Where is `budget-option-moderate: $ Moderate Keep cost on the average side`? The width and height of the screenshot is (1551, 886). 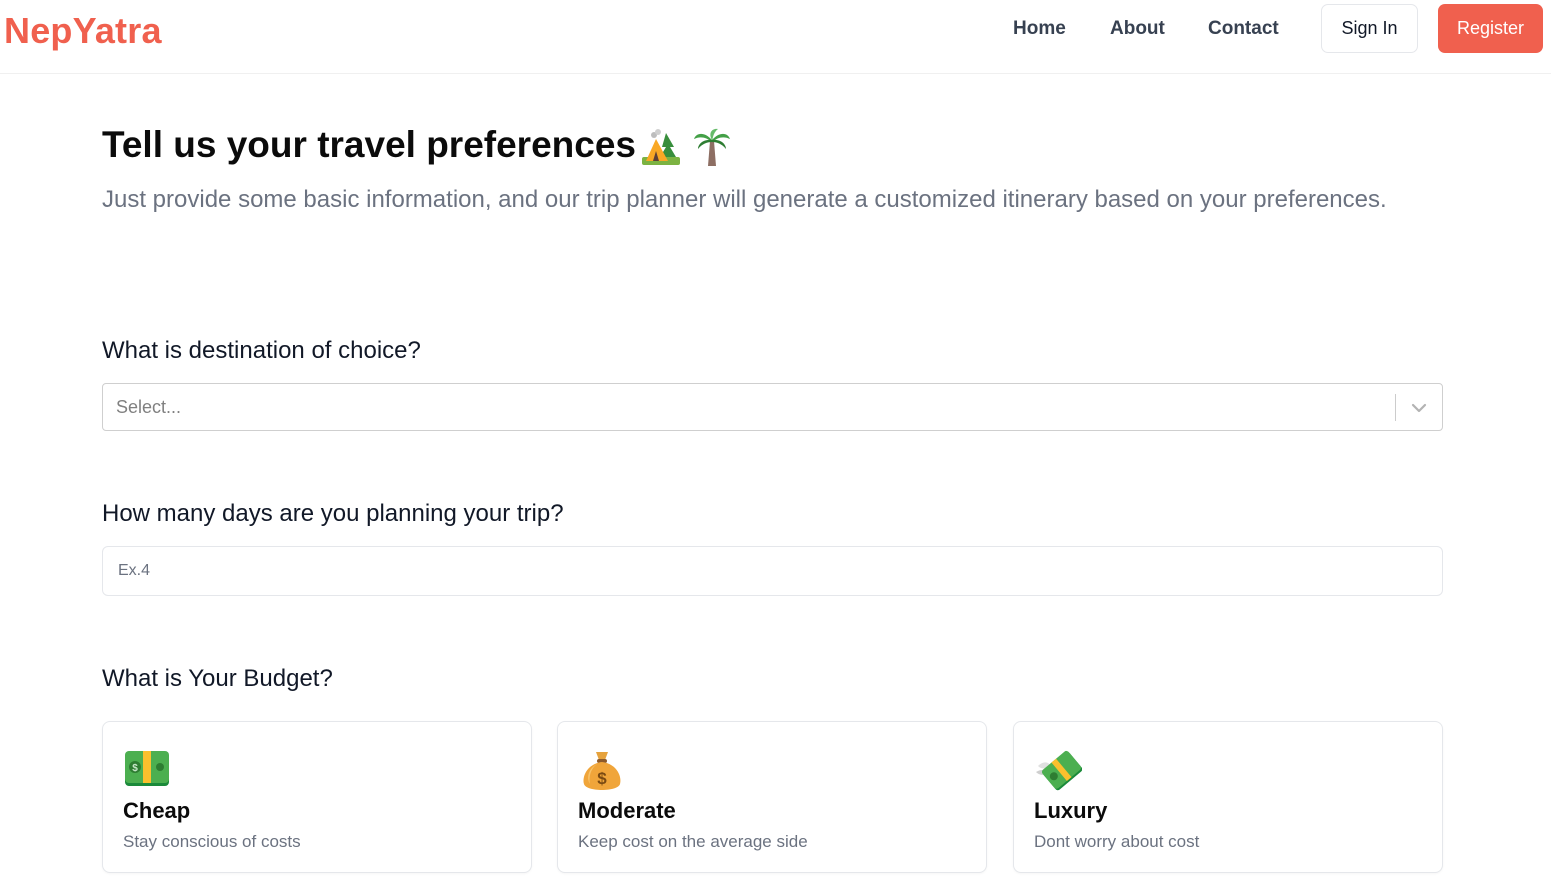 budget-option-moderate: $ Moderate Keep cost on the average side is located at coordinates (772, 797).